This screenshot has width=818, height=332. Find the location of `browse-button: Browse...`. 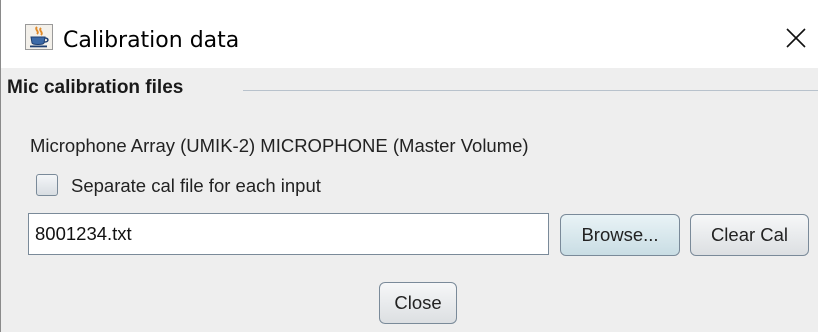

browse-button: Browse... is located at coordinates (620, 235).